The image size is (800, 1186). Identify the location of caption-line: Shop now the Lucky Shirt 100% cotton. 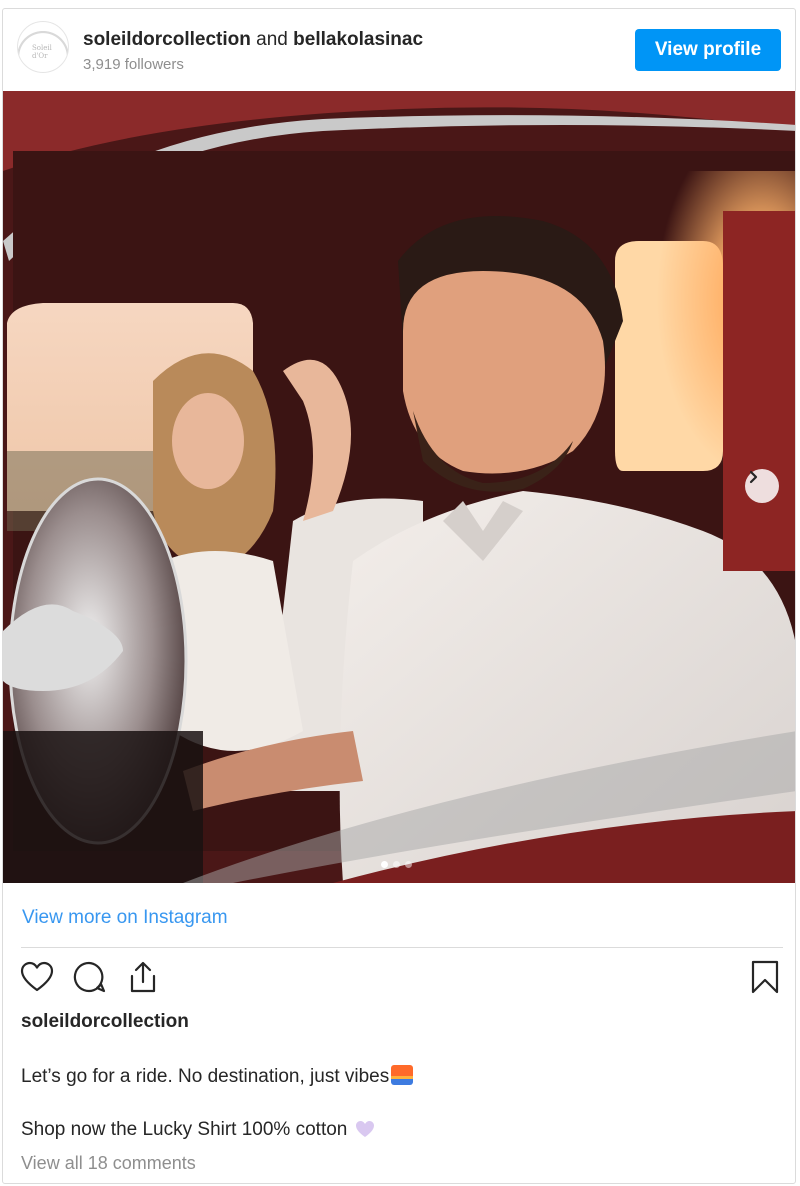
(198, 1130).